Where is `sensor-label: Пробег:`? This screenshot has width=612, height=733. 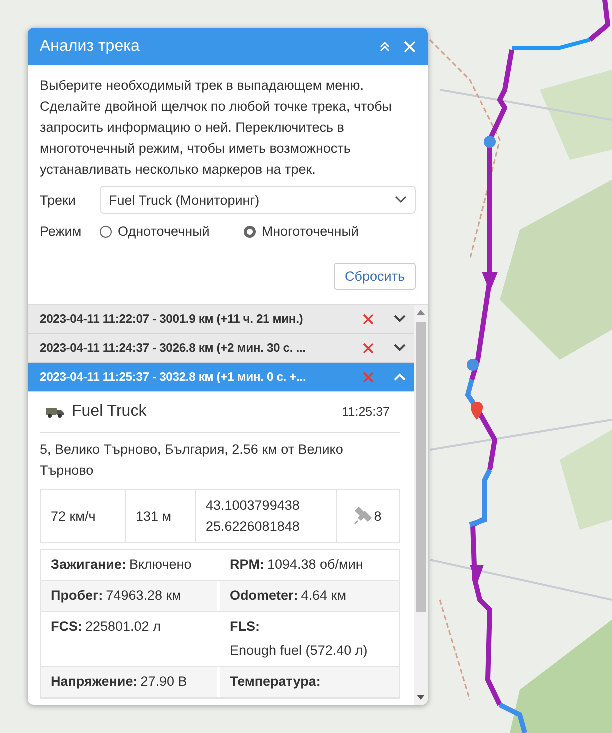 sensor-label: Пробег: is located at coordinates (77, 596).